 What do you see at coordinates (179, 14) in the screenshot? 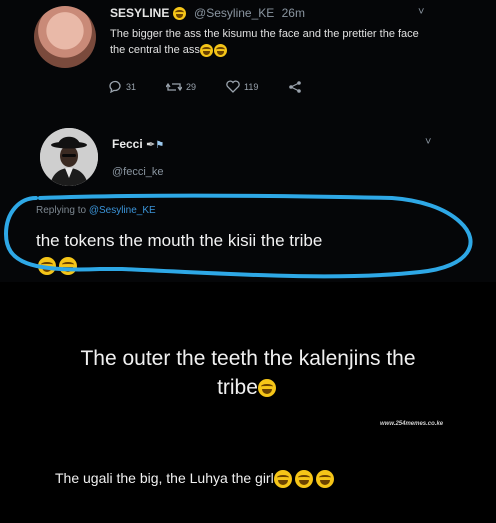
I see `smiling-emoji-icon` at bounding box center [179, 14].